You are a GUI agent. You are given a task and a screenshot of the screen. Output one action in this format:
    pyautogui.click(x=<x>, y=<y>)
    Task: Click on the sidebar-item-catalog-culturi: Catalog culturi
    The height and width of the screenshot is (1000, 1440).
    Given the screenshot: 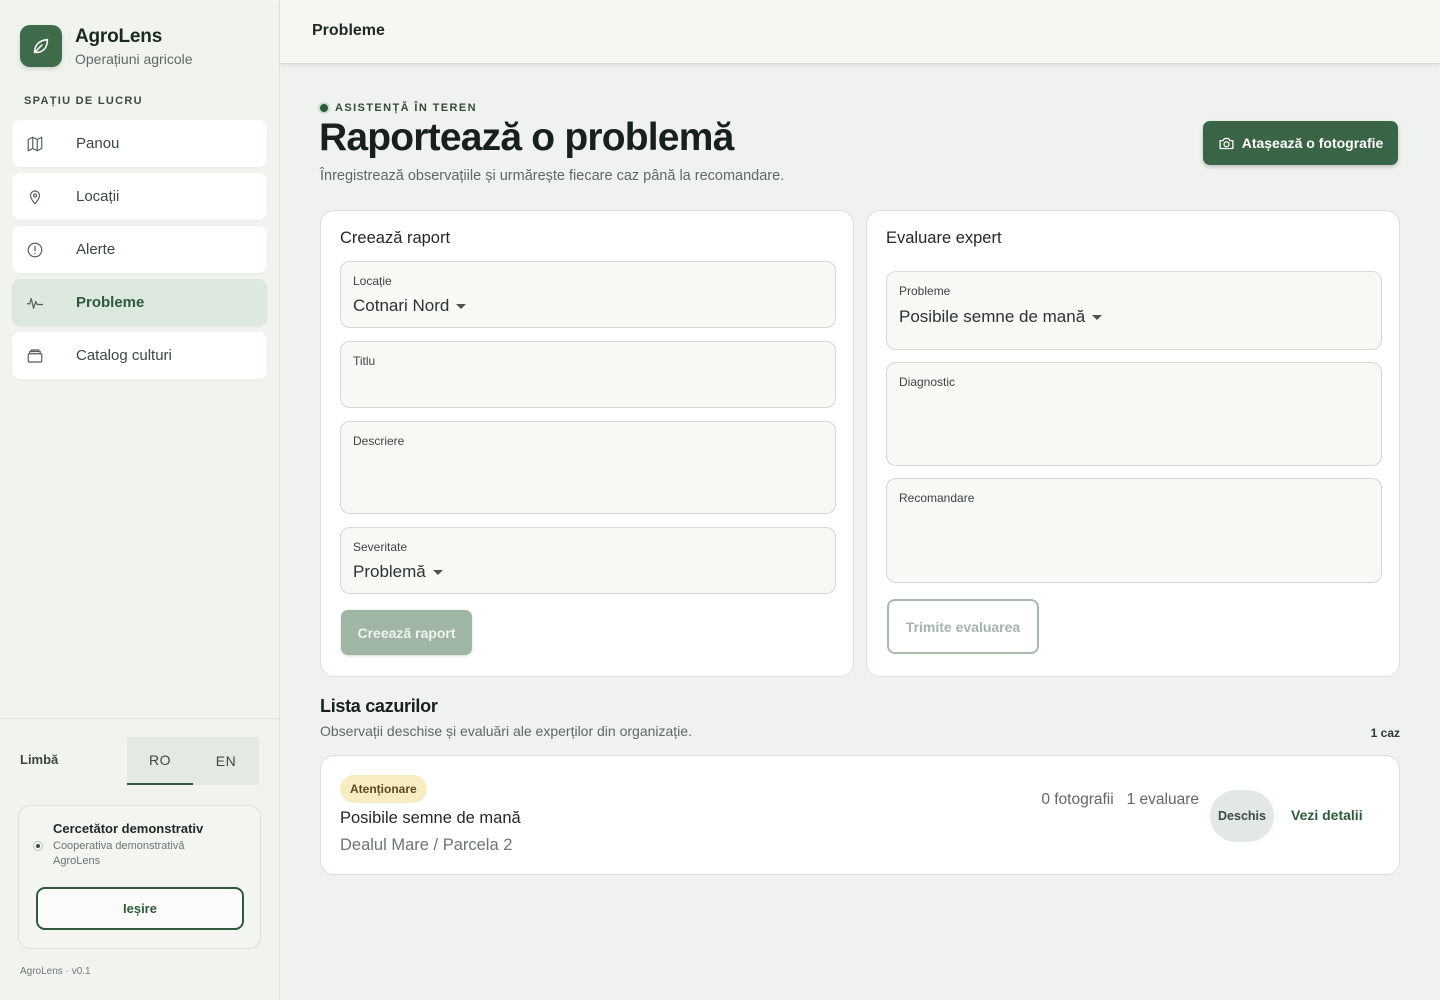 What is the action you would take?
    pyautogui.click(x=139, y=355)
    